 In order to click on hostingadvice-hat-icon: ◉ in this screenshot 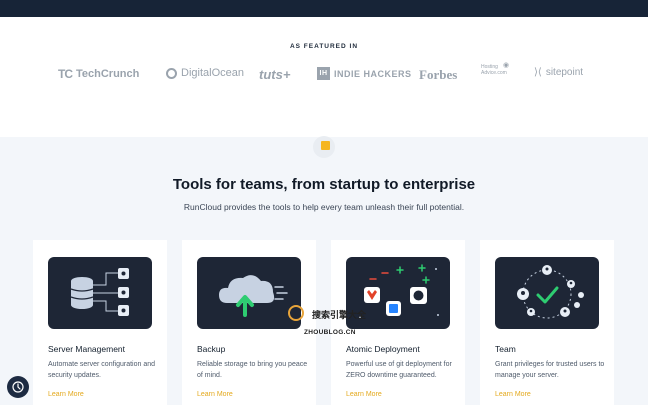, I will do `click(506, 65)`.